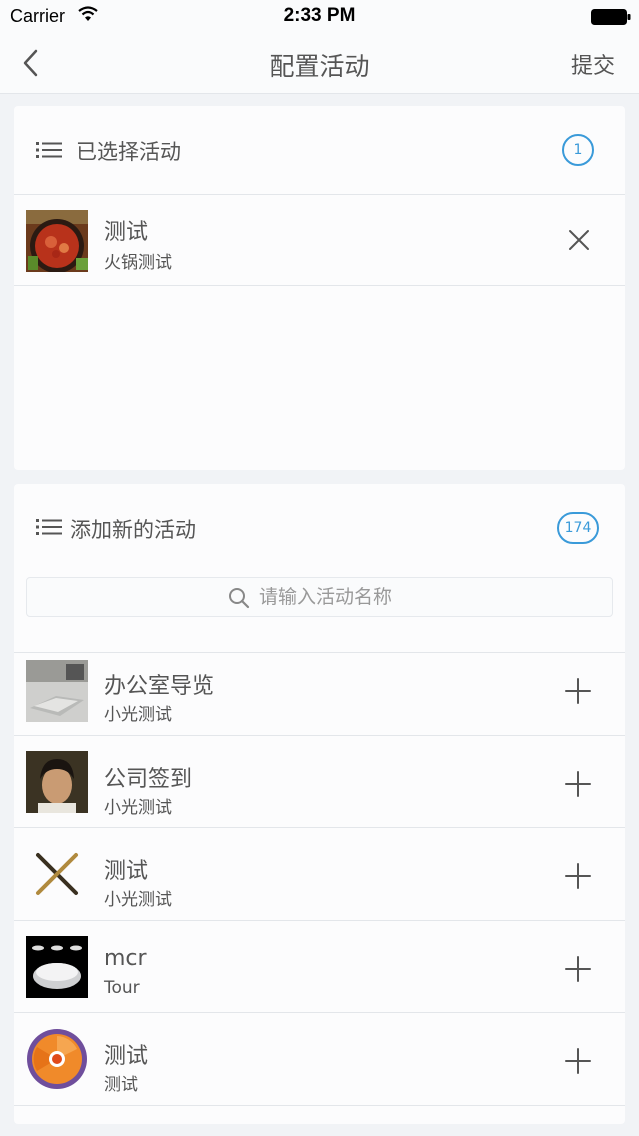 This screenshot has width=639, height=1136. I want to click on orange-badge-thumbnail, so click(57, 1059).